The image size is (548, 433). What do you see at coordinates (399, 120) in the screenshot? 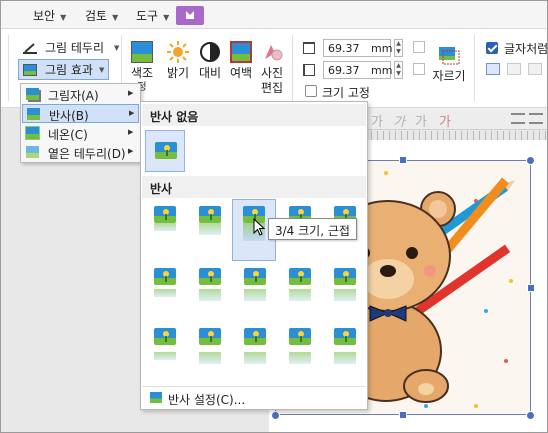
I see `italic-icon: 가` at bounding box center [399, 120].